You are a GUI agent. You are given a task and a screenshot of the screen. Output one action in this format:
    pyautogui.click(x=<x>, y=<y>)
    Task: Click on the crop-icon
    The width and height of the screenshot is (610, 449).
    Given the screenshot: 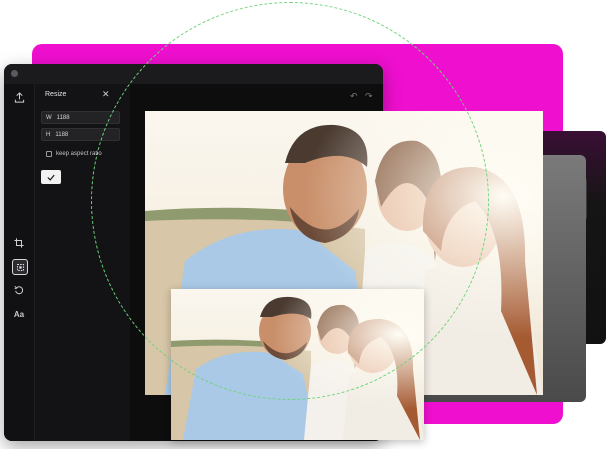 What is the action you would take?
    pyautogui.click(x=19, y=243)
    